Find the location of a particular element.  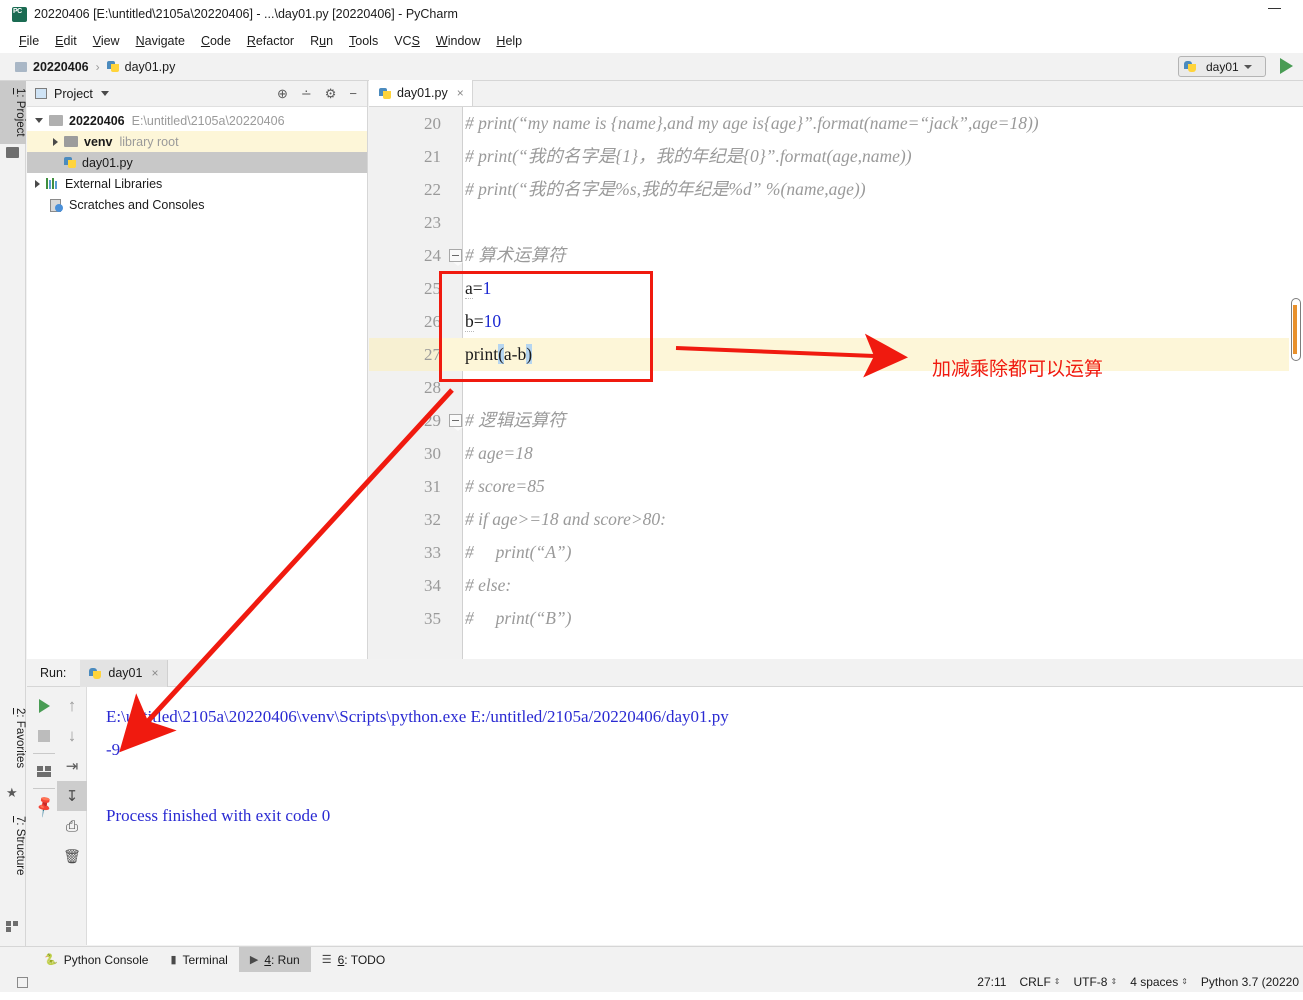

status-line-separator-label: CRLF is located at coordinates (1035, 982).